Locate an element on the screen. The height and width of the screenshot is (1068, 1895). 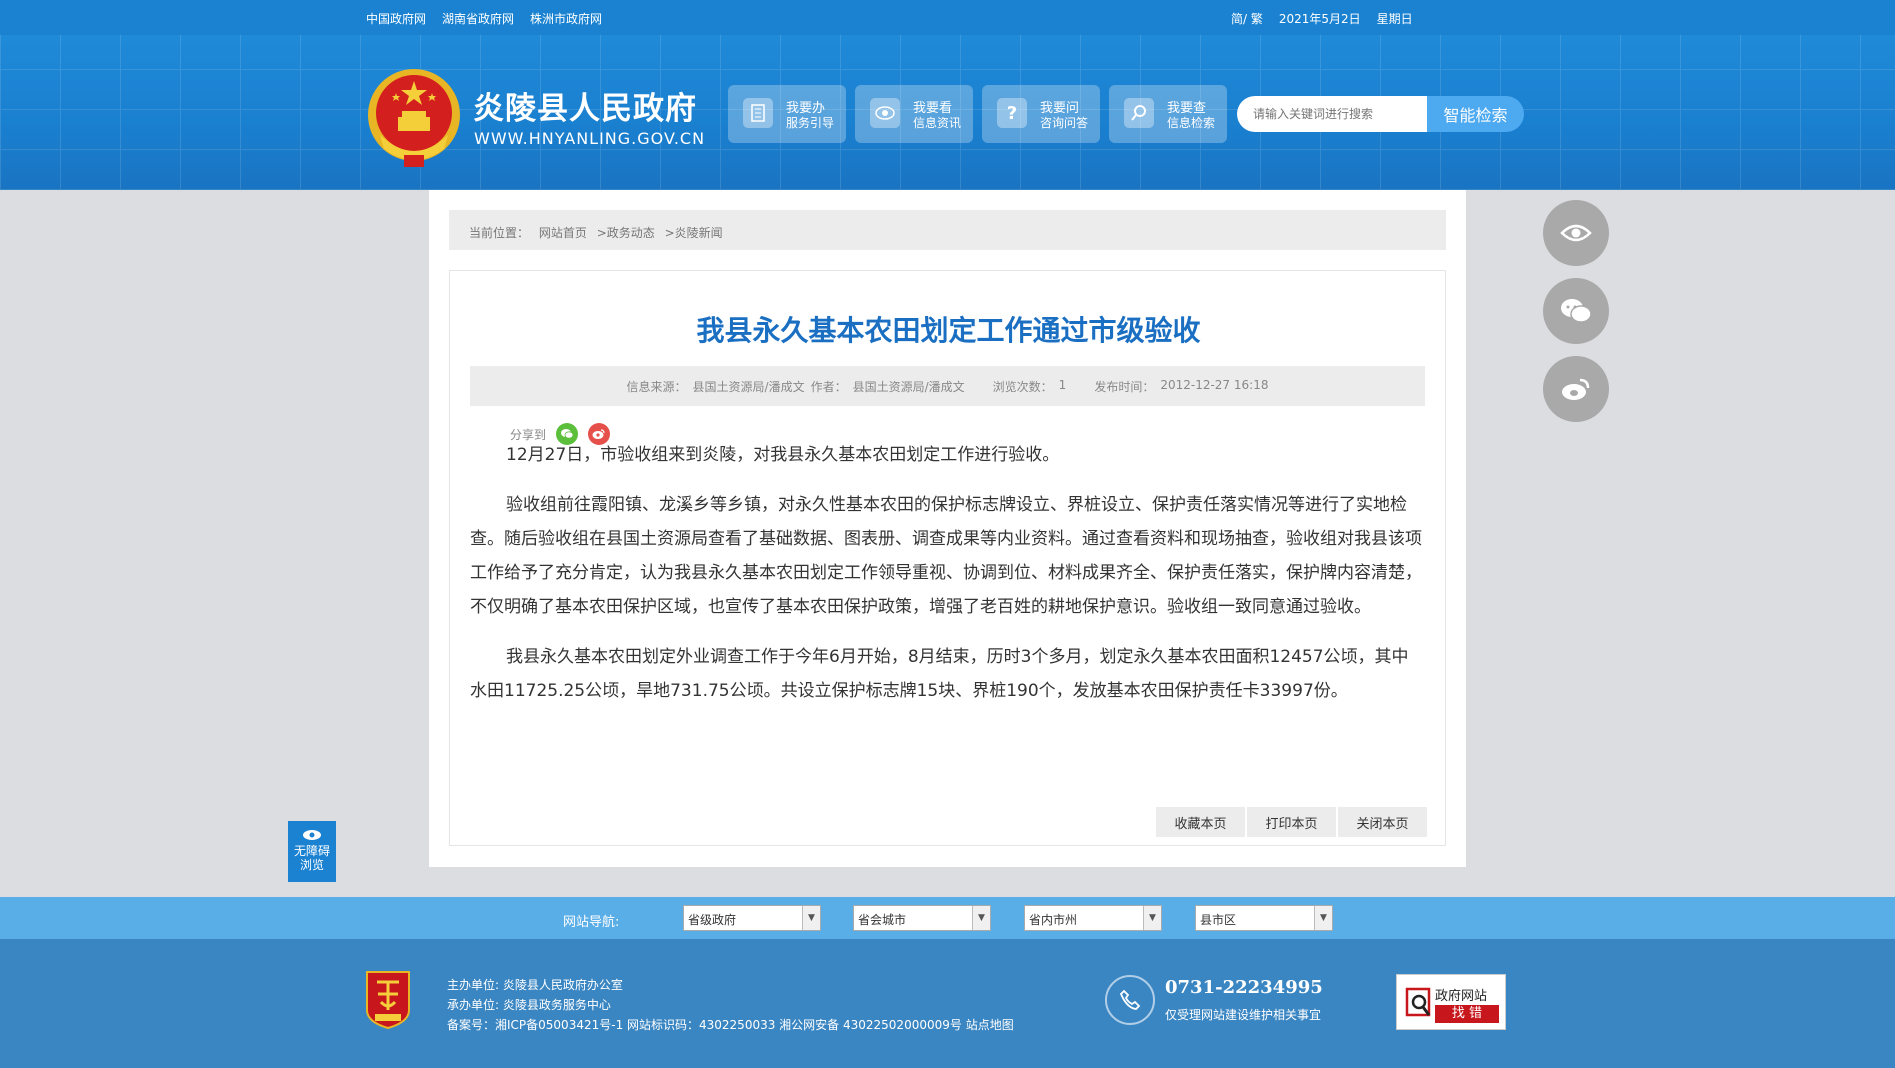
search-box: 智能检索 is located at coordinates (1380, 114).